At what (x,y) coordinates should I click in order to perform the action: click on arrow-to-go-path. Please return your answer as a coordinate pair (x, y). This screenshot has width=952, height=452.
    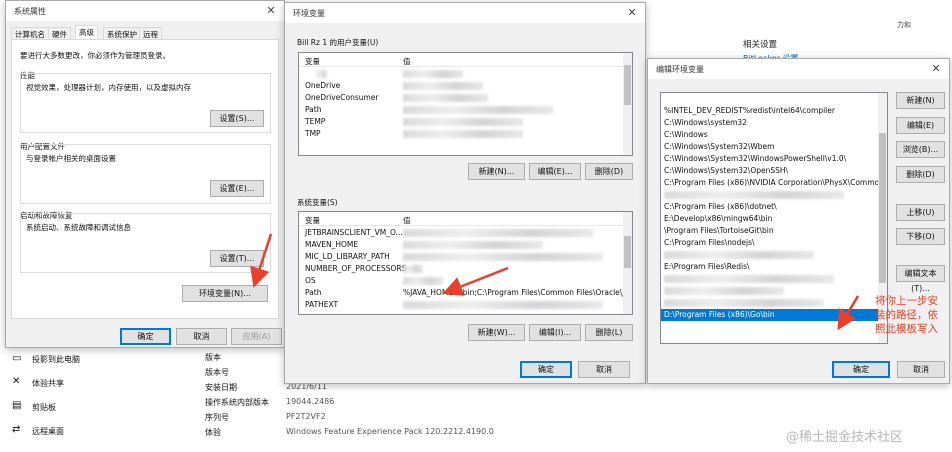
    Looking at the image, I should click on (848, 313).